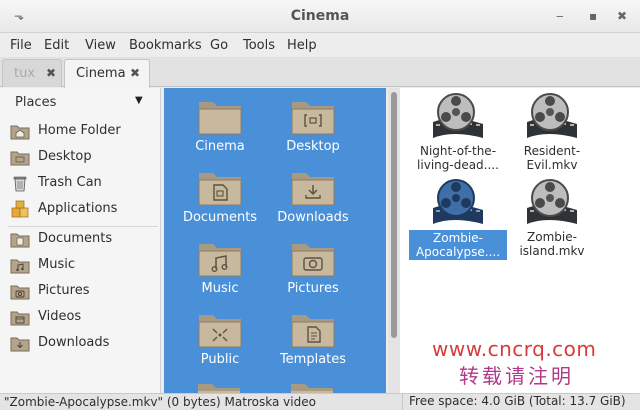 This screenshot has height=410, width=640. I want to click on applications-icon, so click(20, 209).